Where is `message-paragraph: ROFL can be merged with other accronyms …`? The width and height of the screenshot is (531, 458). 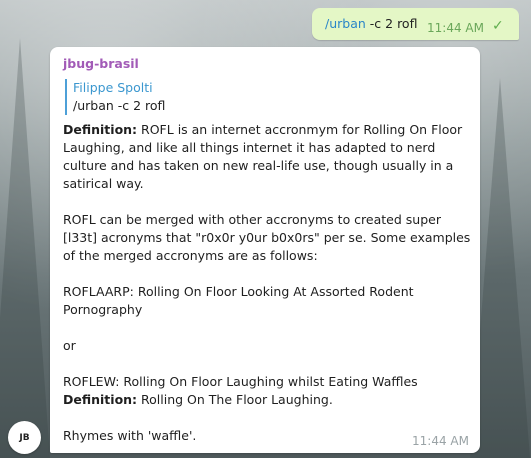 message-paragraph: ROFL can be merged with other accronyms … is located at coordinates (269, 238).